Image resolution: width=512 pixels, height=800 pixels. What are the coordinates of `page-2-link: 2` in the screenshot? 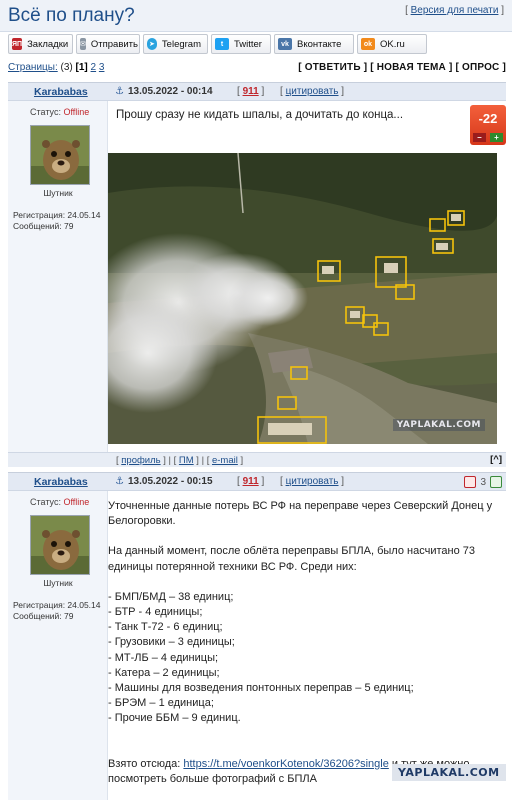 It's located at (94, 67).